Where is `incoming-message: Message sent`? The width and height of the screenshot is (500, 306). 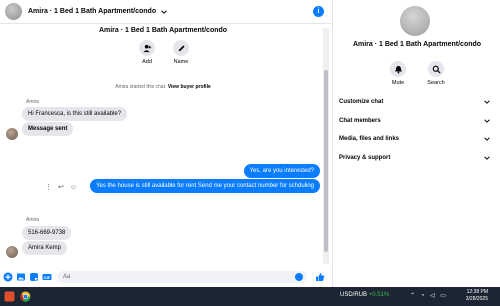 incoming-message: Message sent is located at coordinates (48, 129).